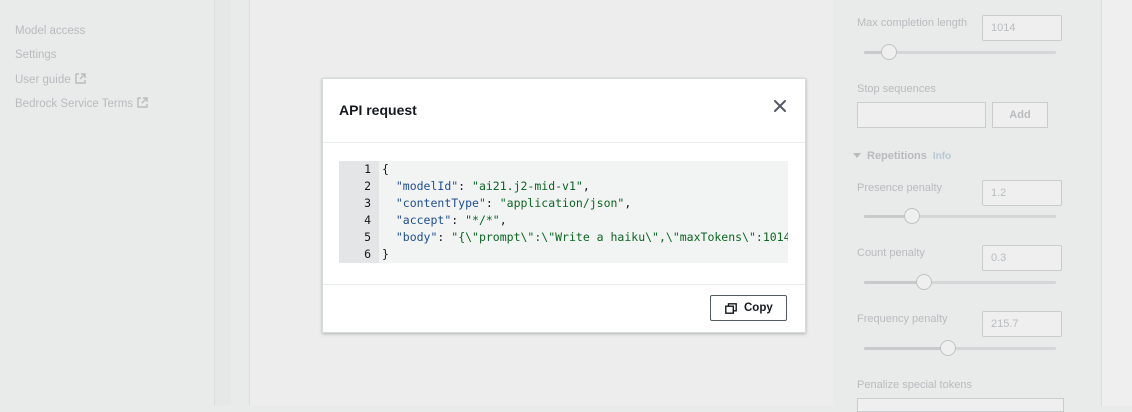  What do you see at coordinates (1022, 193) in the screenshot?
I see `presence-penalty-input: 1.2` at bounding box center [1022, 193].